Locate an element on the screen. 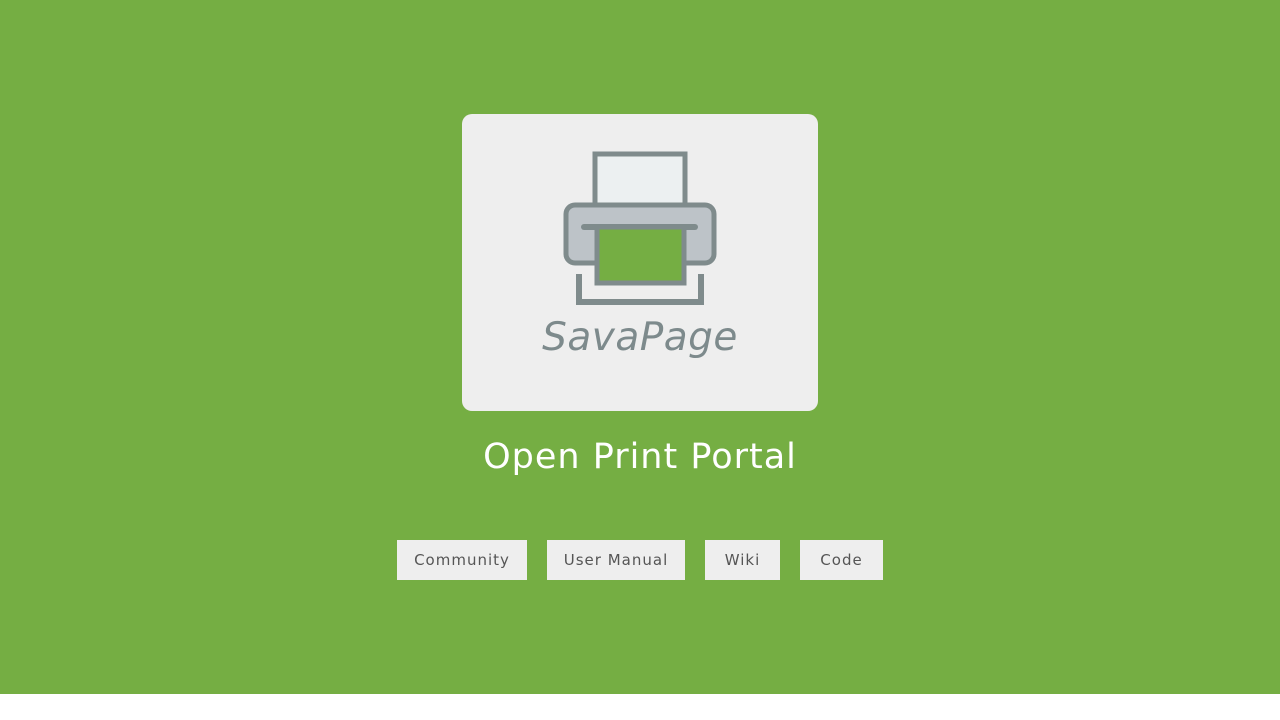 Image resolution: width=1280 pixels, height=720 pixels. logo-card is located at coordinates (640, 262).